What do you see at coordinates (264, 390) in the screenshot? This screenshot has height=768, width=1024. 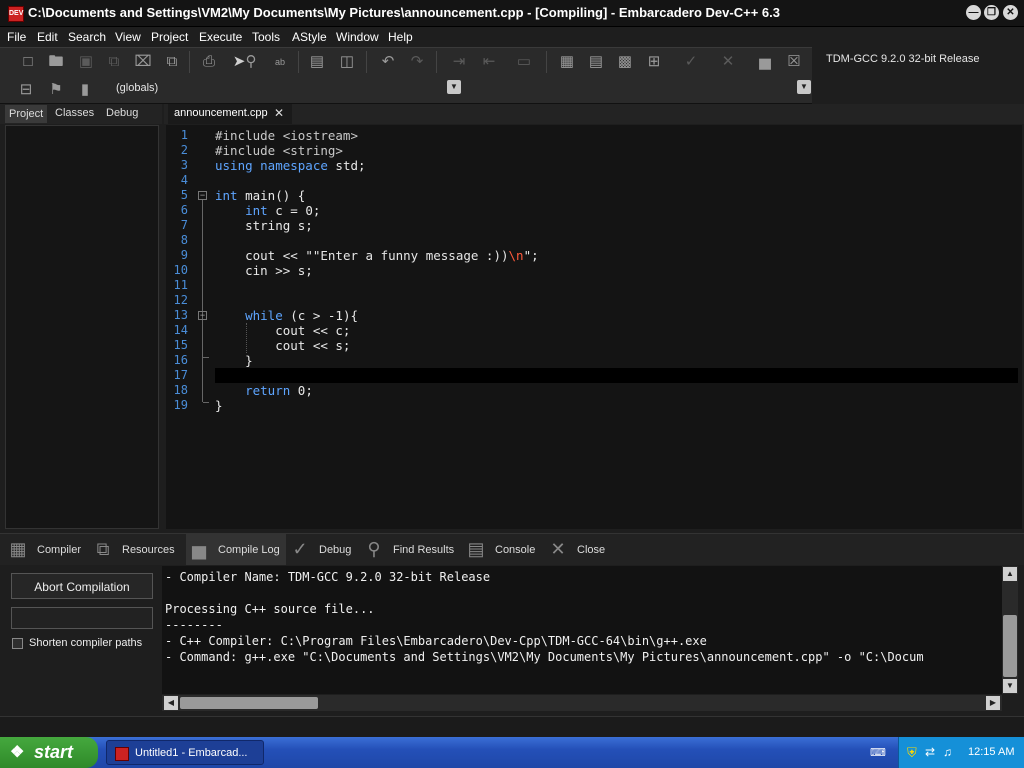 I see `code-line: return 0;` at bounding box center [264, 390].